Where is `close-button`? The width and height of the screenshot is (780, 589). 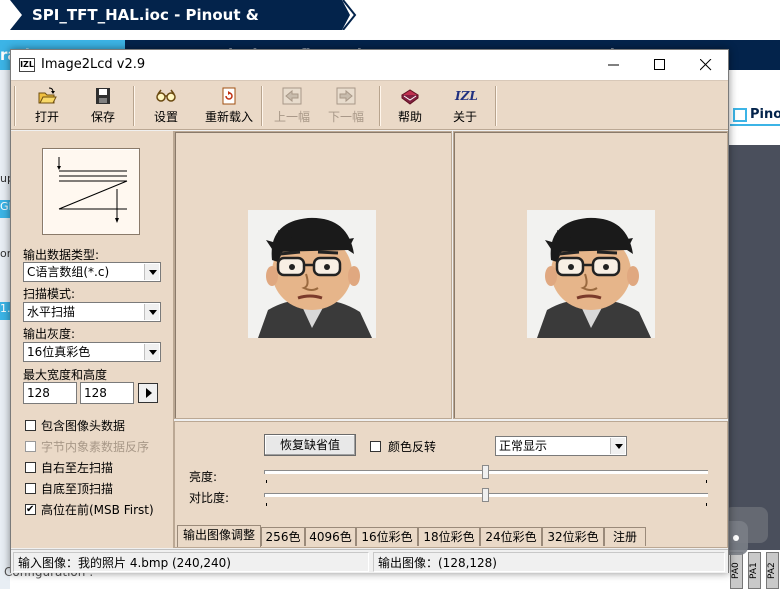
close-button is located at coordinates (706, 65).